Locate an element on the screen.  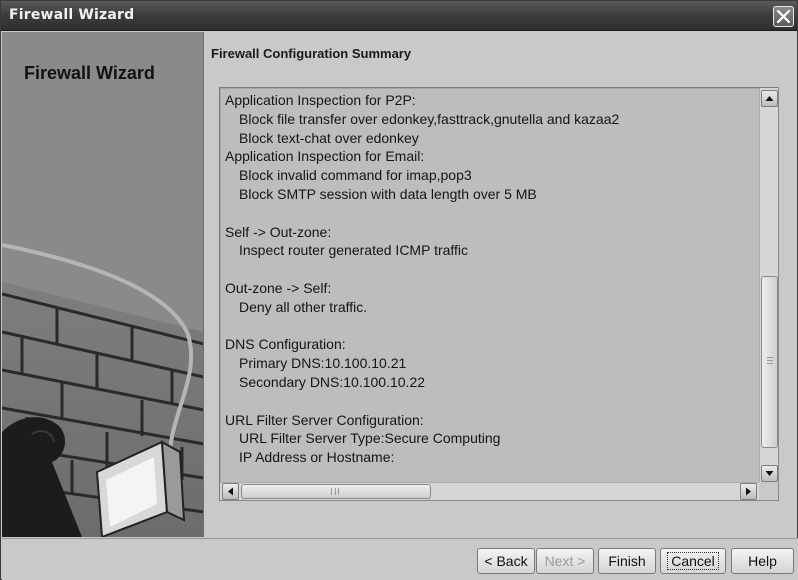
scroll-up-button is located at coordinates (769, 98).